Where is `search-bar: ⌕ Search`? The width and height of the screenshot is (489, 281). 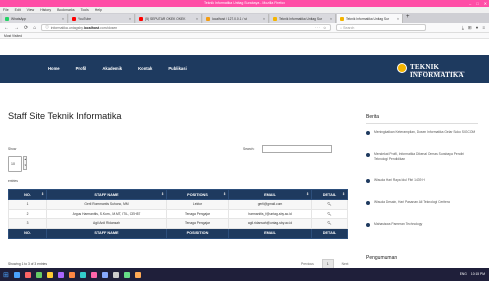 search-bar: ⌕ Search is located at coordinates (381, 27).